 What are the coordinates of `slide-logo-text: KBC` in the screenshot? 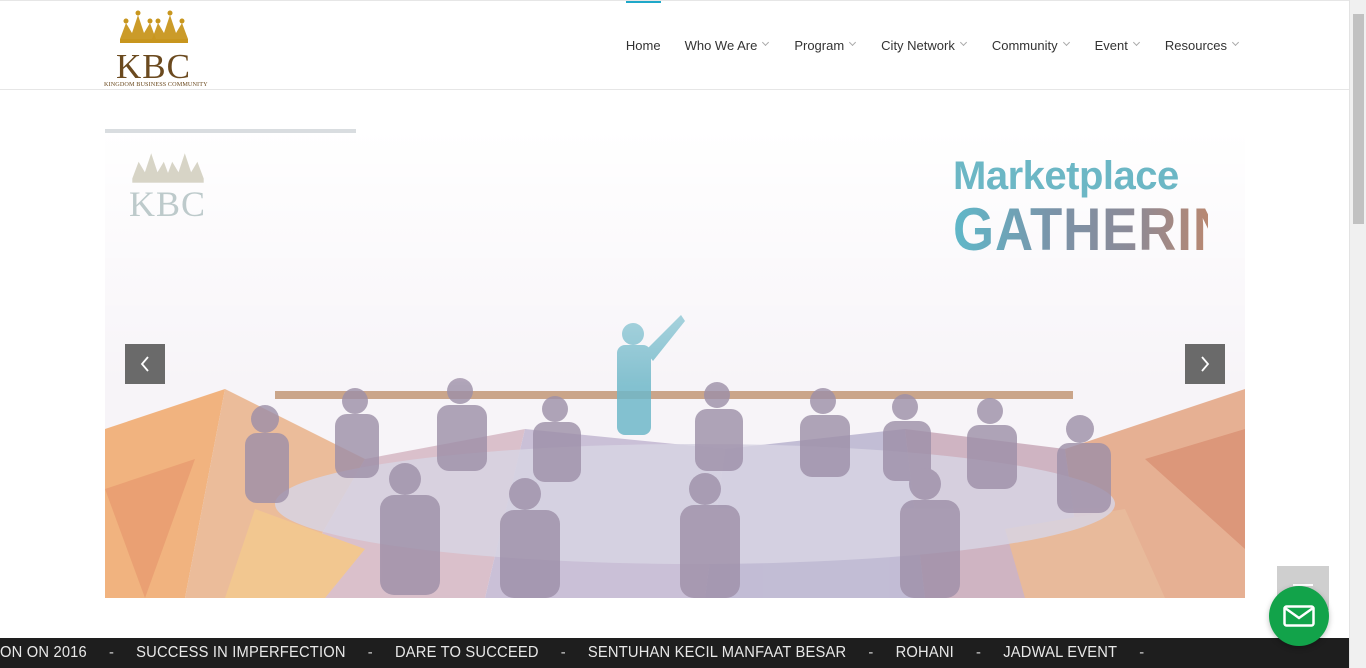 It's located at (168, 204).